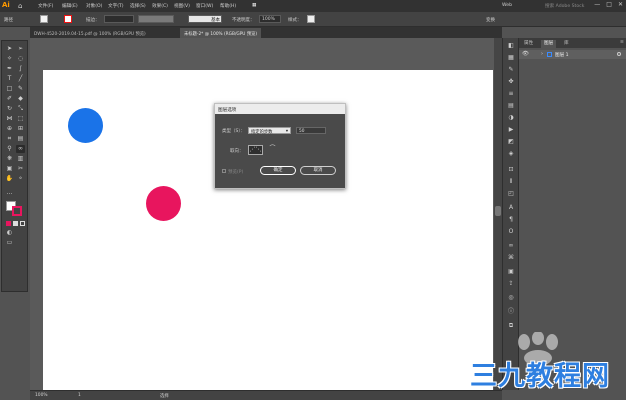 The height and width of the screenshot is (400, 626). Describe the element at coordinates (22, 223) in the screenshot. I see `none-mode-icon` at that location.